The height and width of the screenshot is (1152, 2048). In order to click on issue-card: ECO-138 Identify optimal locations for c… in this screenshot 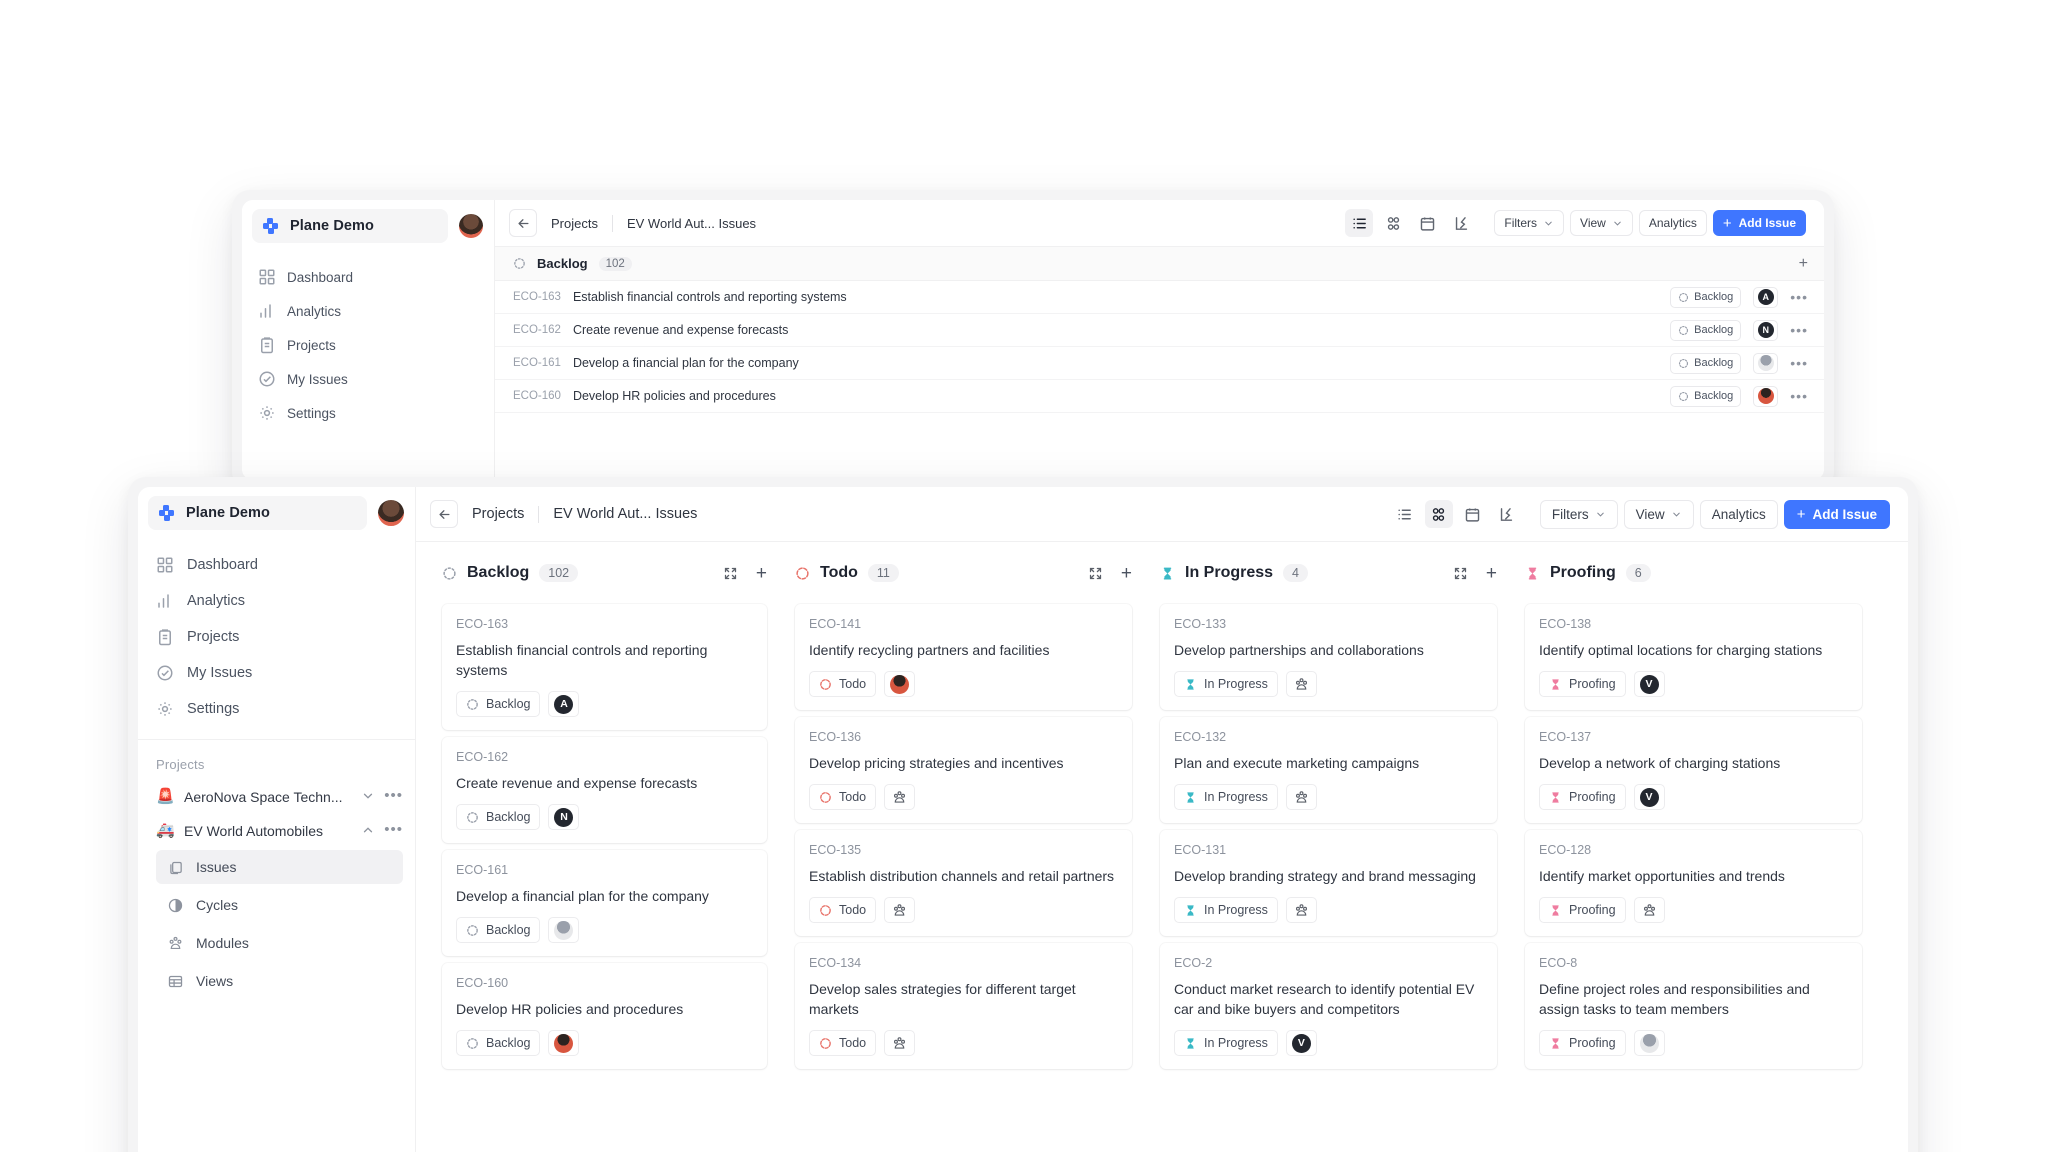, I will do `click(1693, 657)`.